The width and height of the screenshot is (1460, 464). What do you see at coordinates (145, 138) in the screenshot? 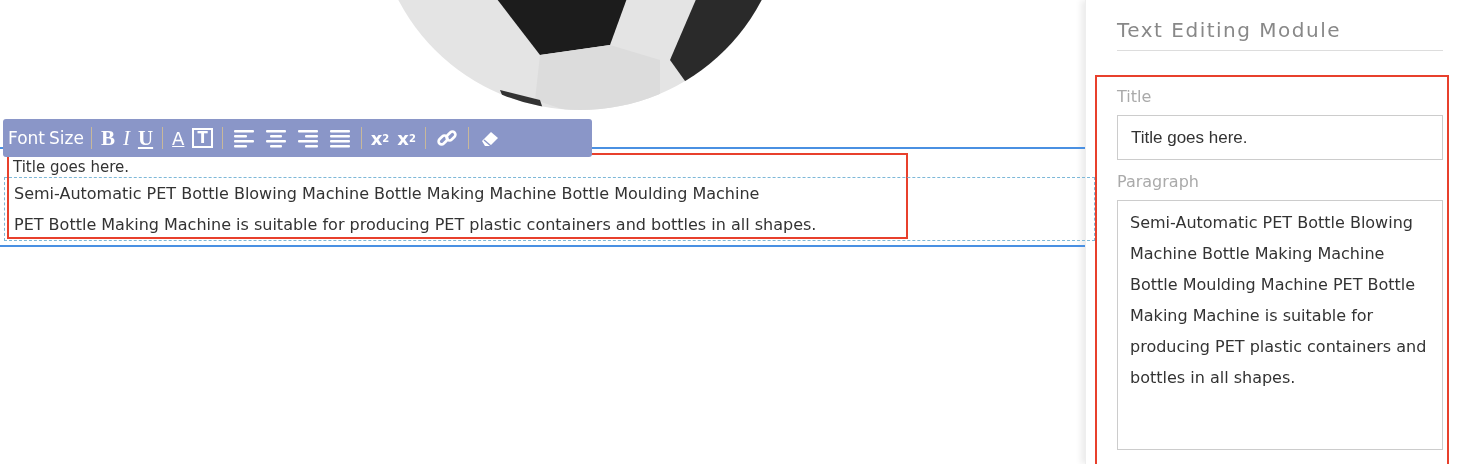
I see `underline-button: U` at bounding box center [145, 138].